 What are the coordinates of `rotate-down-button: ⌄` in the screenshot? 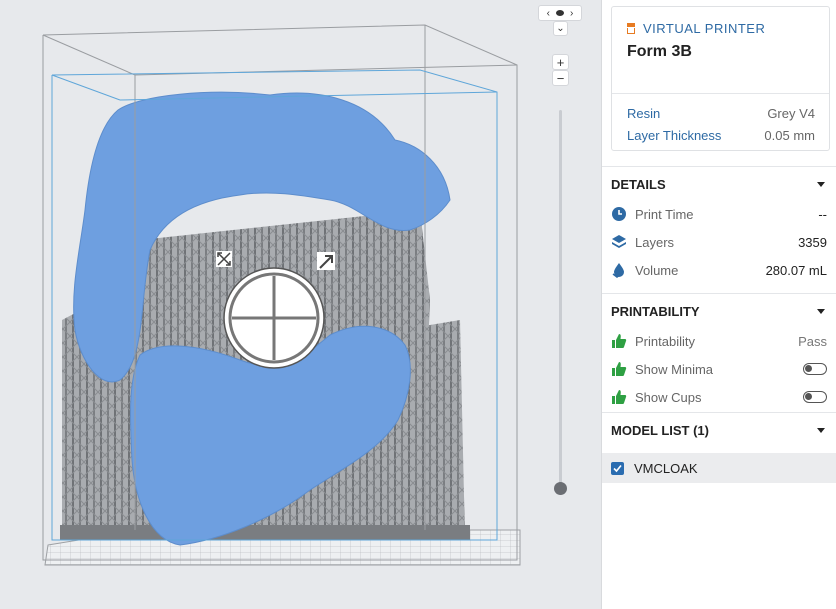 It's located at (560, 28).